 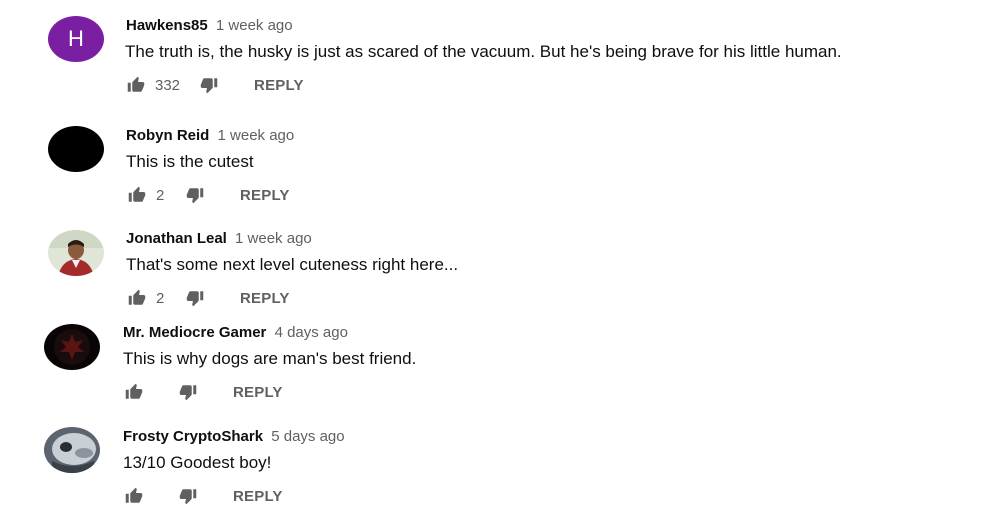 I want to click on comment-text: 13/10 Goodest boy!, so click(x=197, y=462).